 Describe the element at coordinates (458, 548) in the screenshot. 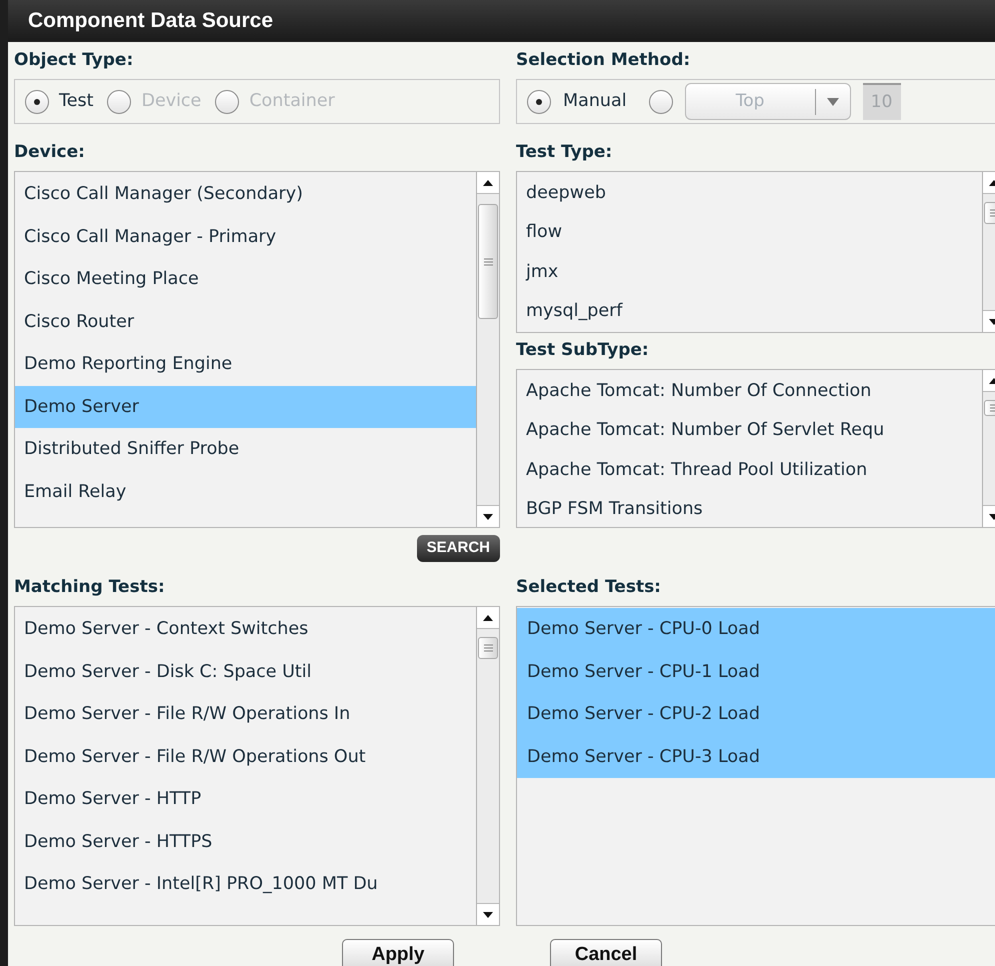

I see `search-button: SEARCH` at that location.